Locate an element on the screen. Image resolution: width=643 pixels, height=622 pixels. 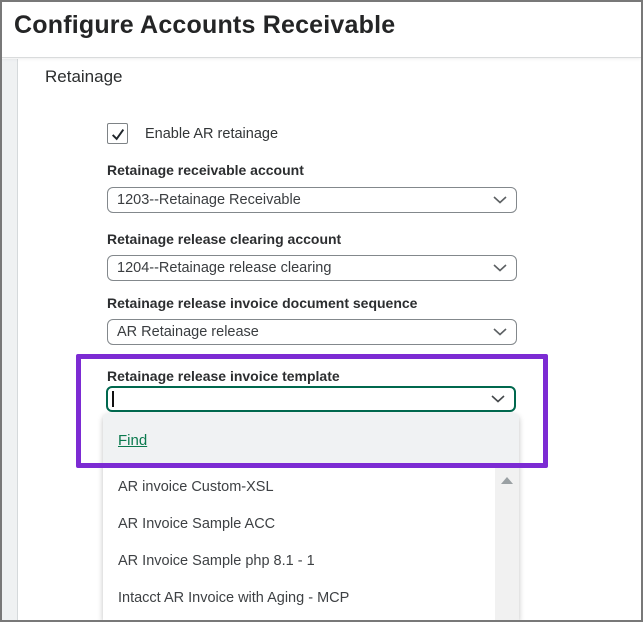
retainage-release-invoice-template-label: Retainage release invoice template is located at coordinates (223, 376).